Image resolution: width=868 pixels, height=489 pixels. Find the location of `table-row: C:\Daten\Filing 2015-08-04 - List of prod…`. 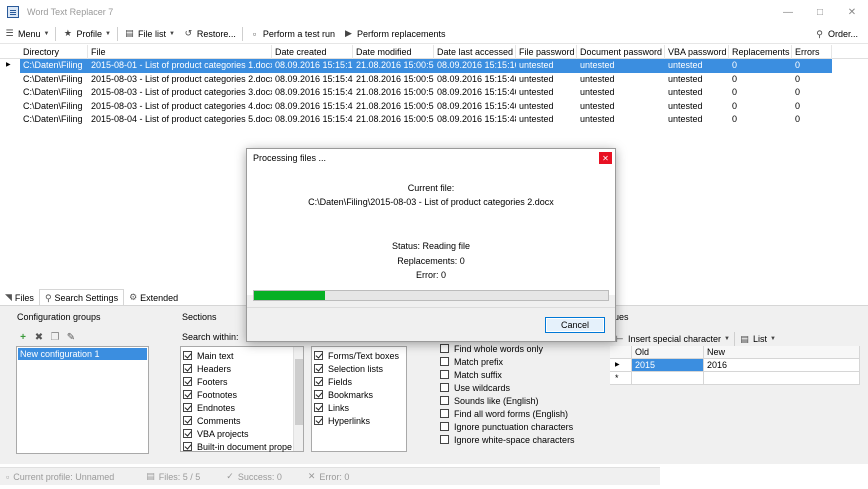

table-row: C:\Daten\Filing 2015-08-04 - List of prod… is located at coordinates (434, 120).